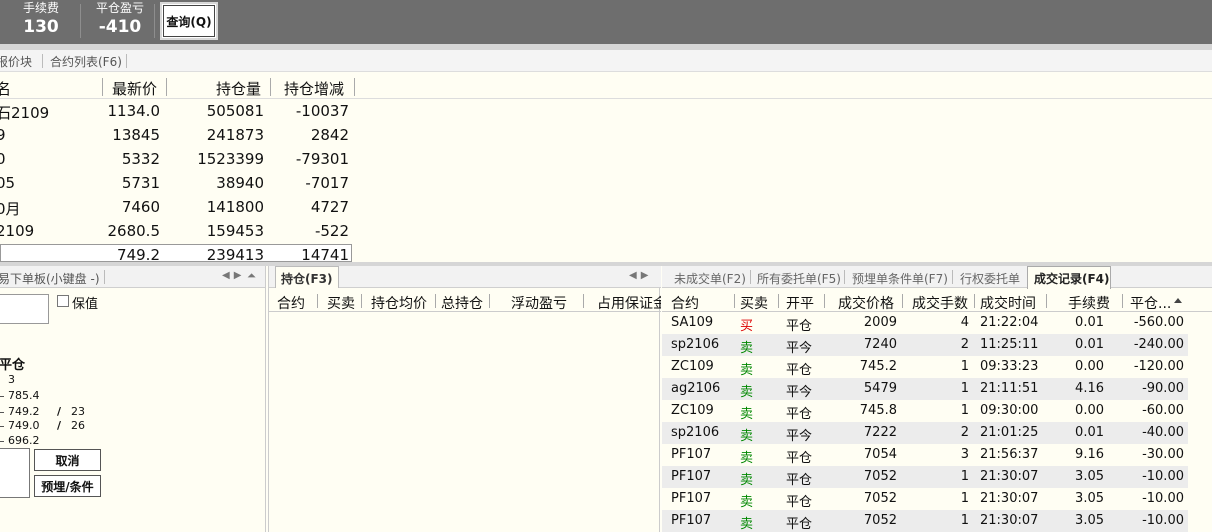 The image size is (1212, 532). Describe the element at coordinates (307, 277) in the screenshot. I see `tab-positions: 持仓(F3)` at that location.